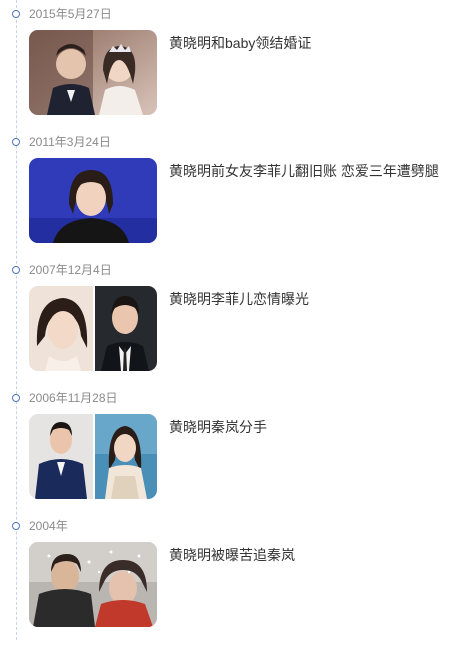  I want to click on entry-title-link: 黄晓明和baby领结婚证, so click(240, 43).